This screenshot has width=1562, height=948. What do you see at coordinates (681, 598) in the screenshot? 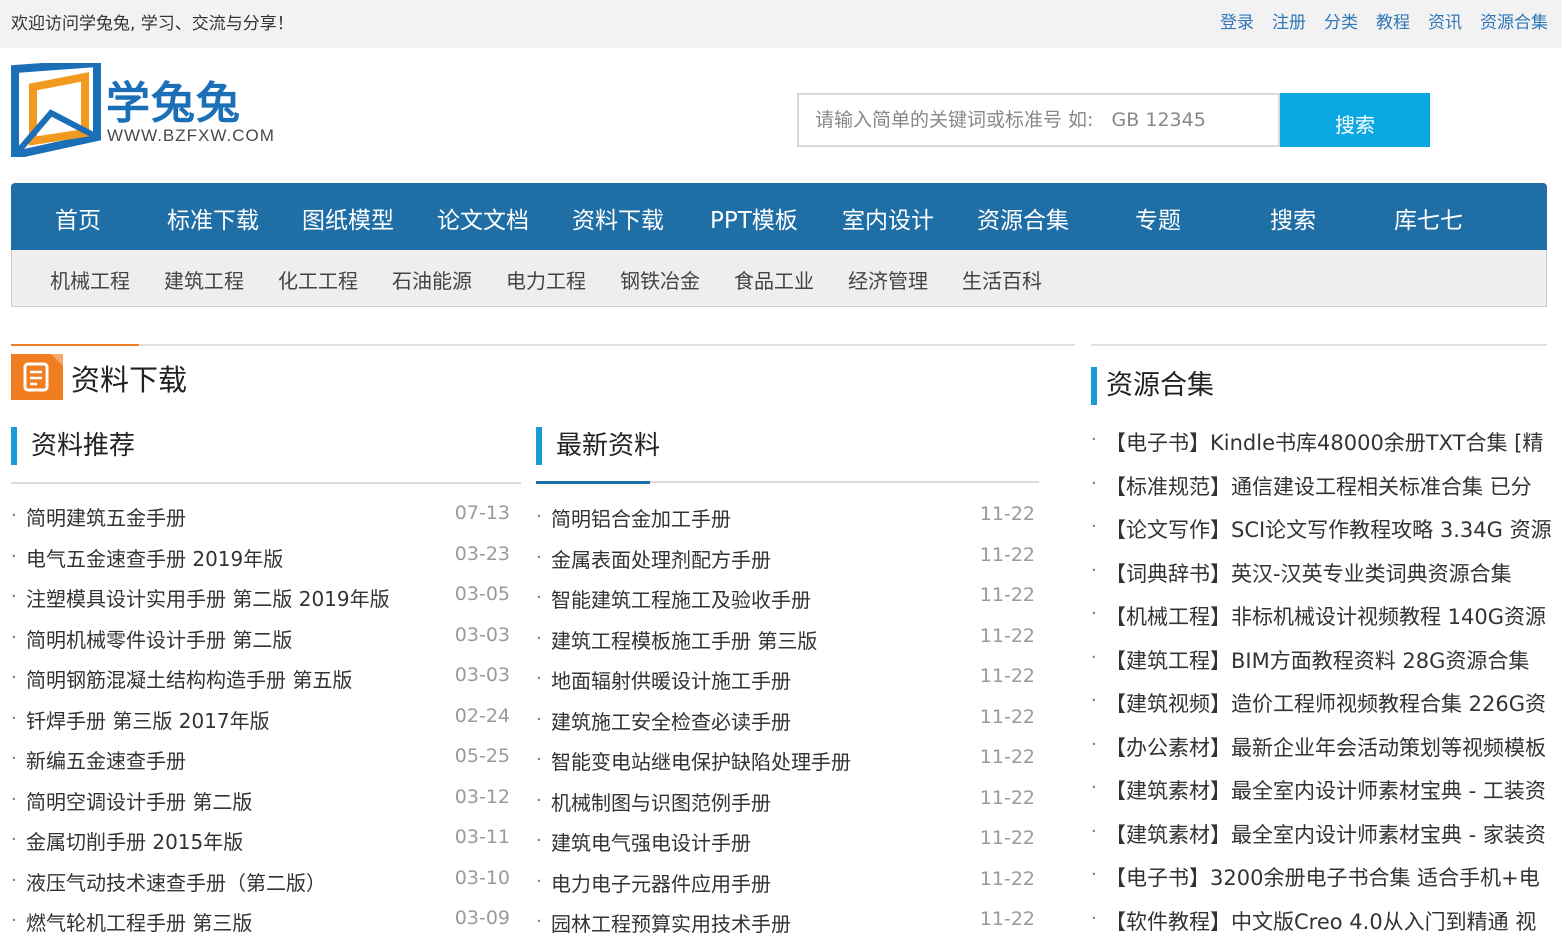
I see `list-item-title: 智能建筑工程施工及验收手册` at bounding box center [681, 598].